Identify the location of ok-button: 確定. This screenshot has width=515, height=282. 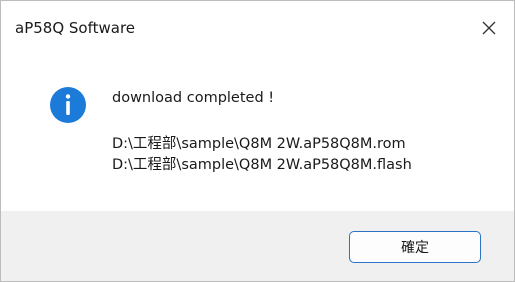
(415, 247).